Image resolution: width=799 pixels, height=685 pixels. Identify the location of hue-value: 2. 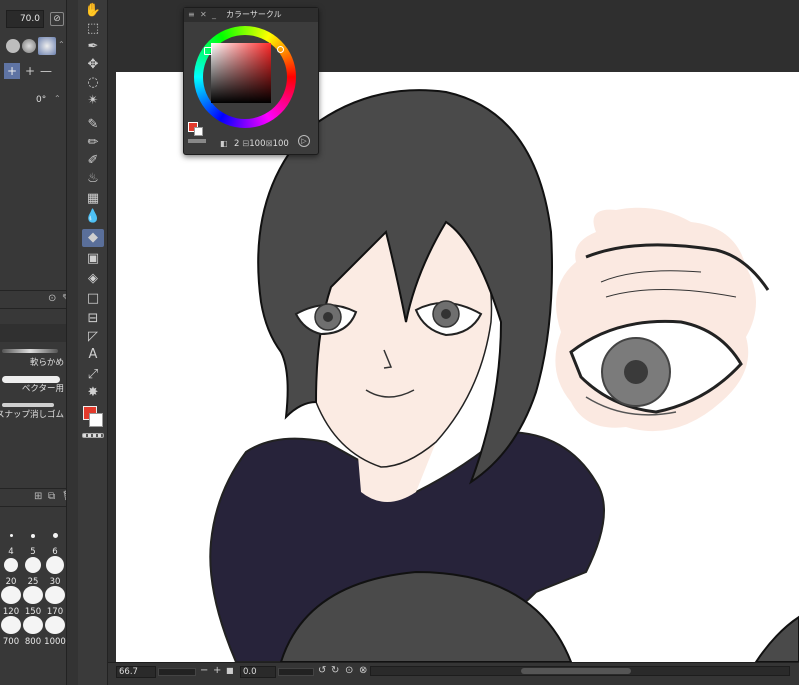
(236, 144).